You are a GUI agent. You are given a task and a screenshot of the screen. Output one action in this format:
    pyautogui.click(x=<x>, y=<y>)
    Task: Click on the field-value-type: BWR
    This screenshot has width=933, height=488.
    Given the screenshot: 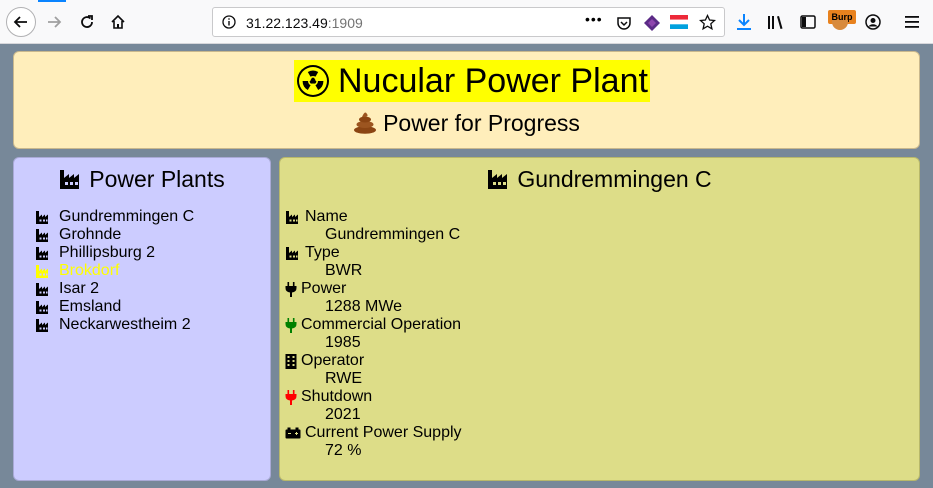 What is the action you would take?
    pyautogui.click(x=344, y=270)
    